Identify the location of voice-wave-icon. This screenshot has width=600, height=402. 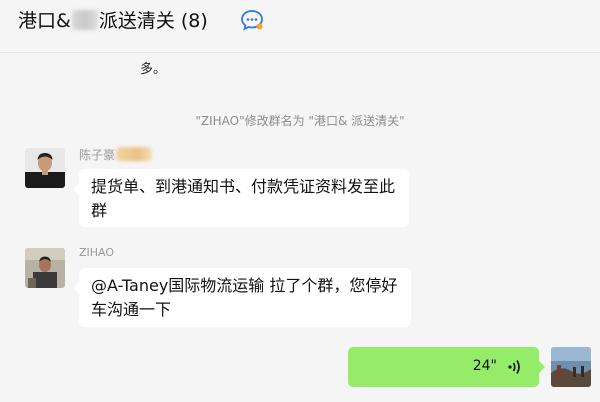
(514, 367).